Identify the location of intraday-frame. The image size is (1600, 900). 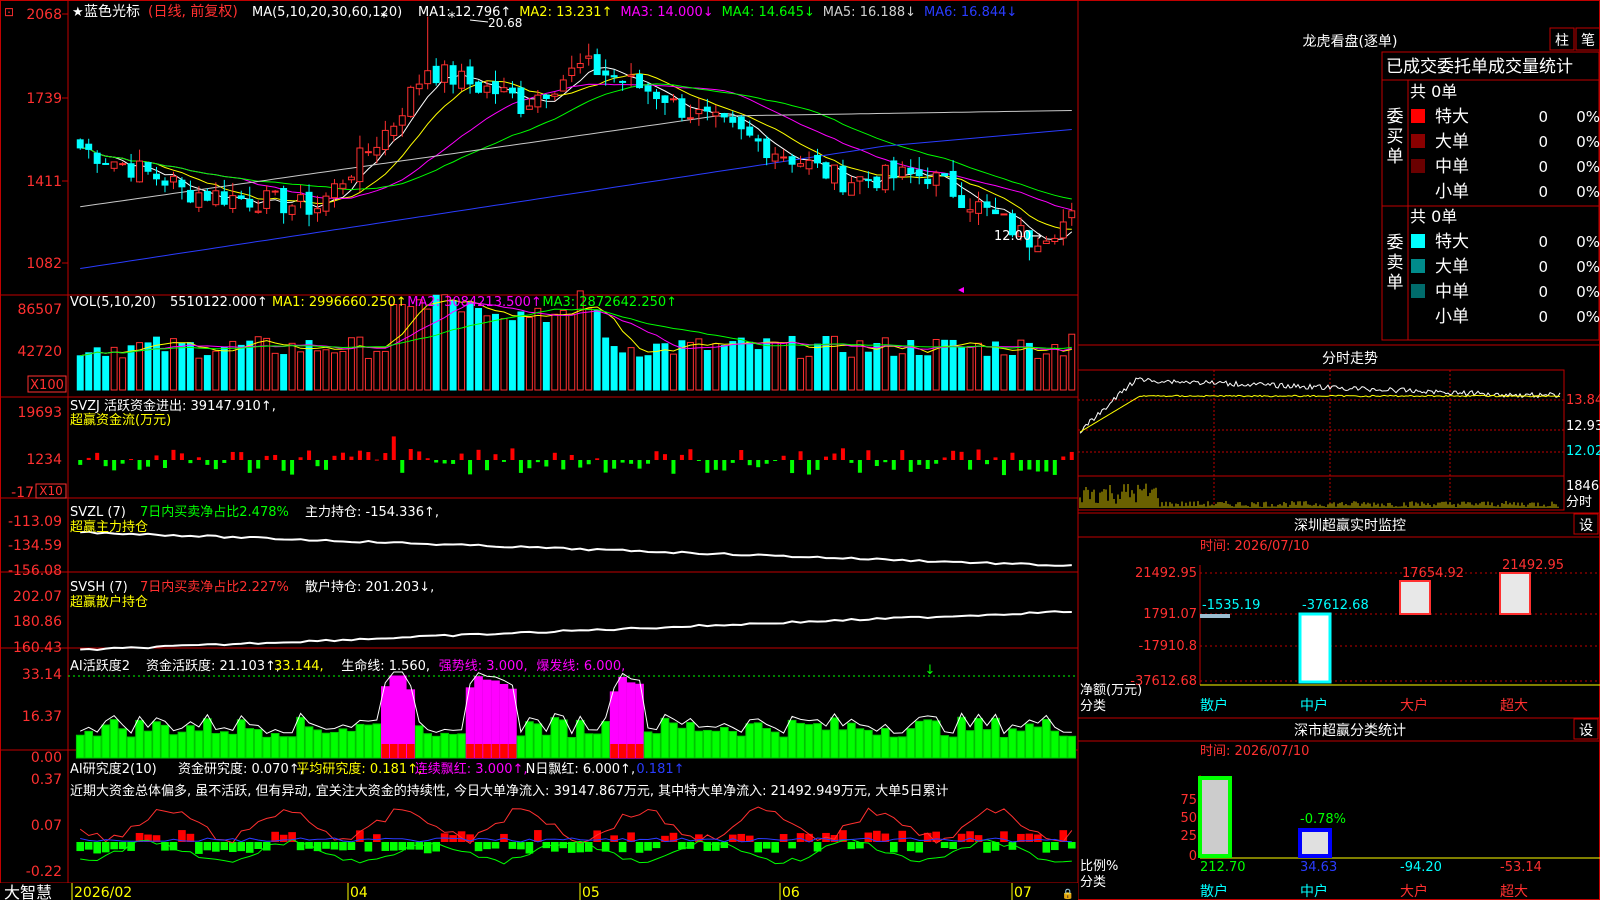
(1321, 440).